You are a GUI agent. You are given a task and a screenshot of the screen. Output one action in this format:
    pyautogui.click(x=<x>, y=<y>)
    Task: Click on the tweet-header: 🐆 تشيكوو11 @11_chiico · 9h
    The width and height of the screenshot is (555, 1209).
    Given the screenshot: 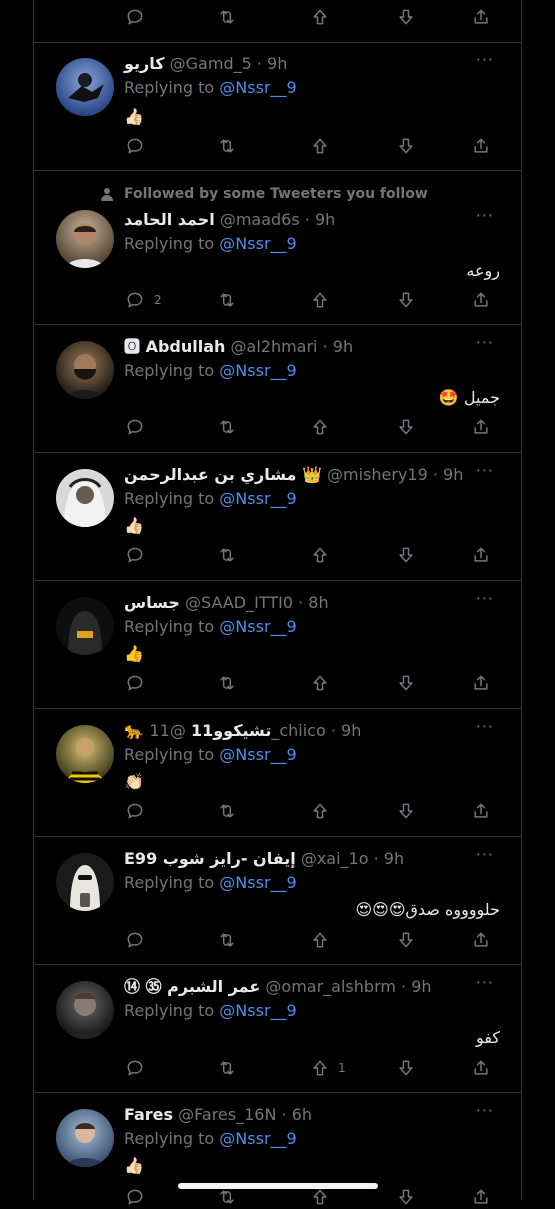 What is the action you would take?
    pyautogui.click(x=243, y=730)
    